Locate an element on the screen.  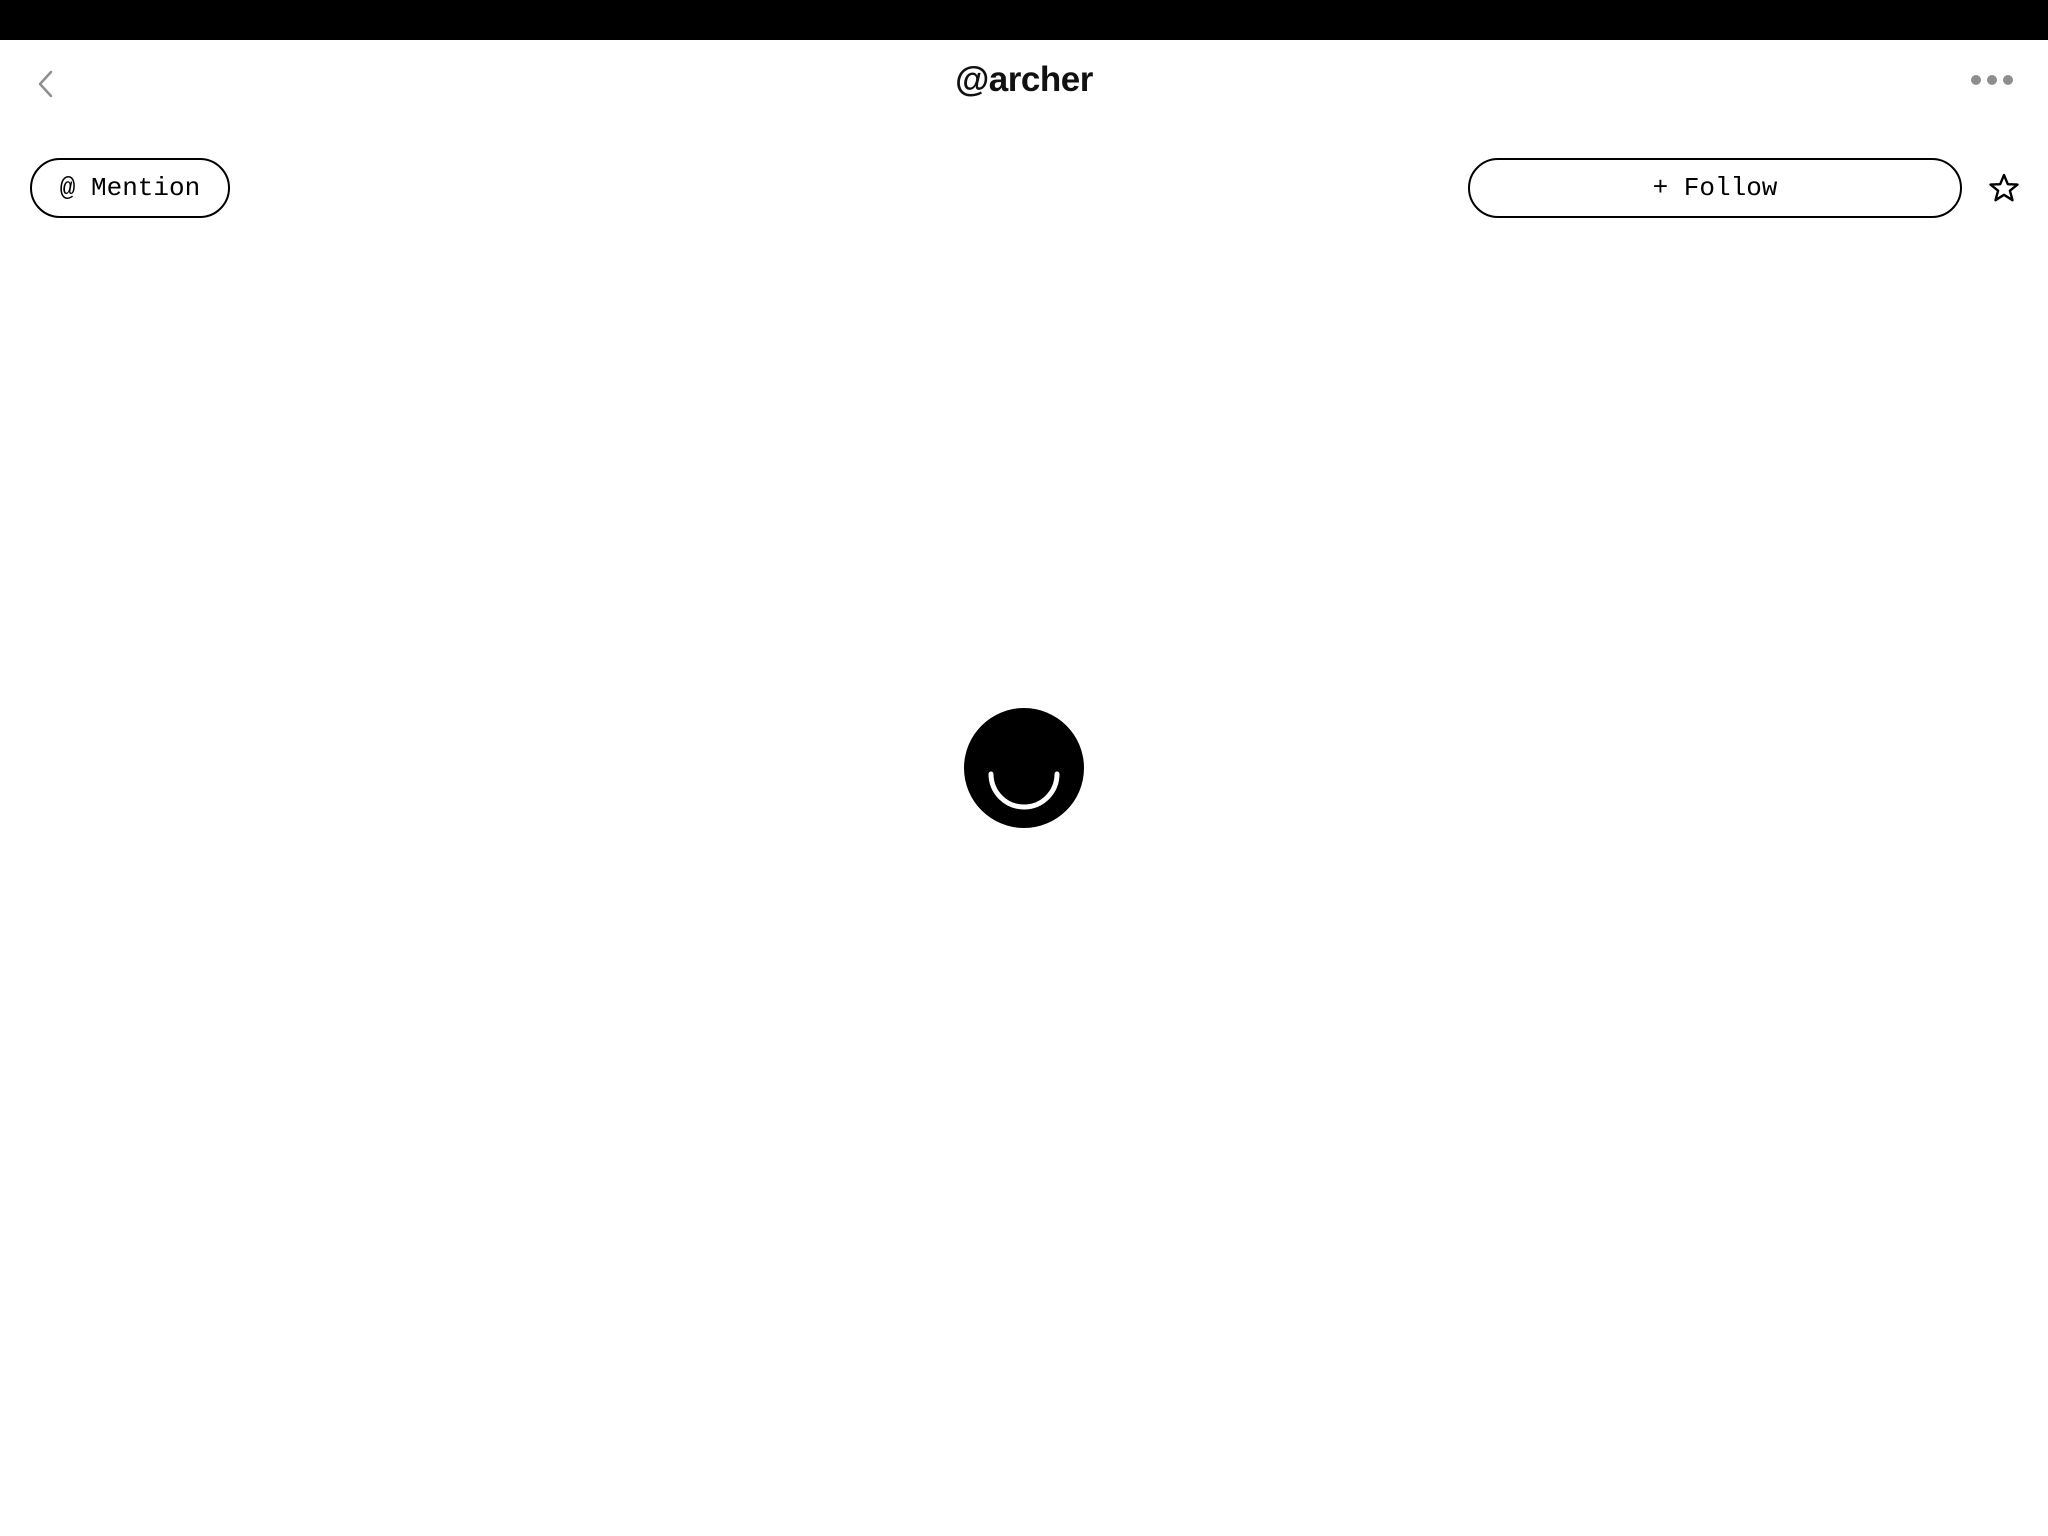
favorite-button is located at coordinates (2004, 188).